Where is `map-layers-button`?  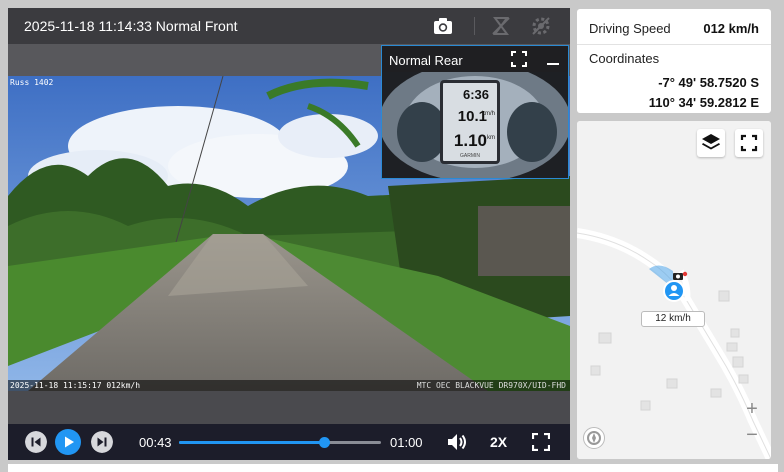
map-layers-button is located at coordinates (711, 143).